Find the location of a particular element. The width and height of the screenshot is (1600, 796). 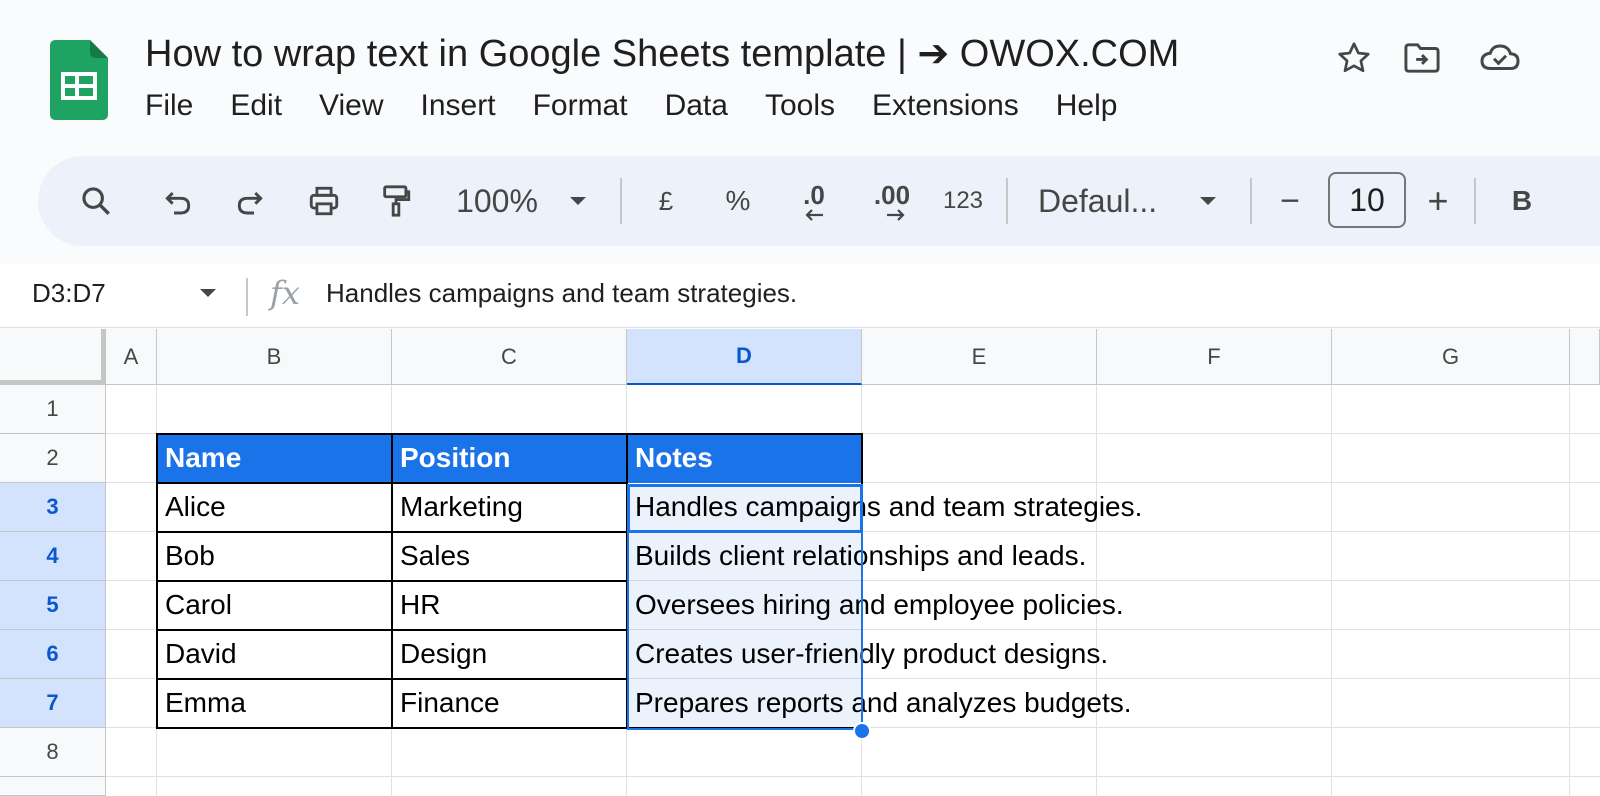

undo-icon is located at coordinates (178, 201).